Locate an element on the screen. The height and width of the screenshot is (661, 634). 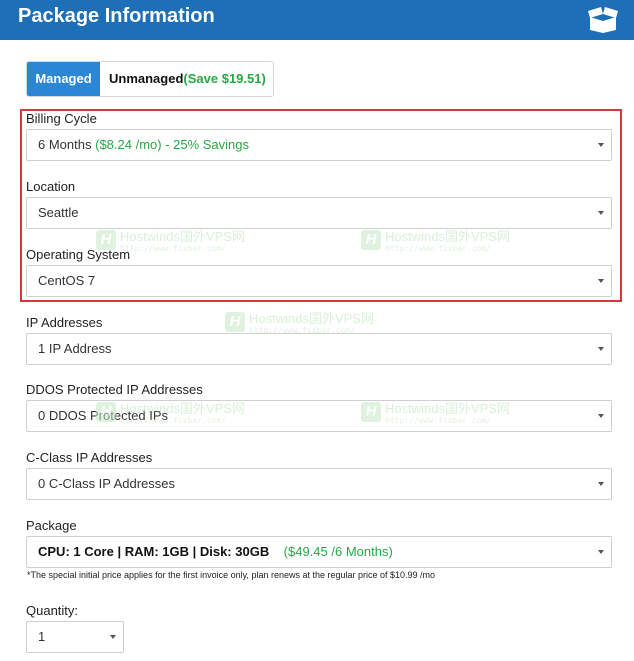
operating-system-select: CentOS 7 is located at coordinates (319, 281).